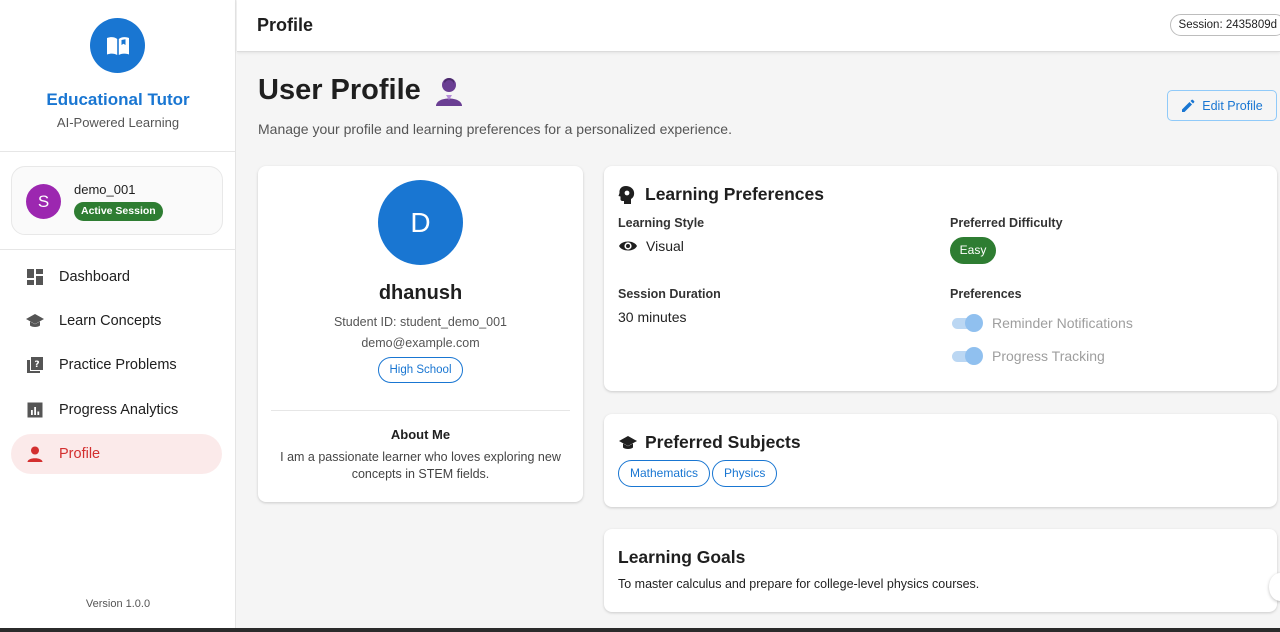 The height and width of the screenshot is (632, 1280). What do you see at coordinates (1224, 25) in the screenshot?
I see `session-chip: Session: 2435809d` at bounding box center [1224, 25].